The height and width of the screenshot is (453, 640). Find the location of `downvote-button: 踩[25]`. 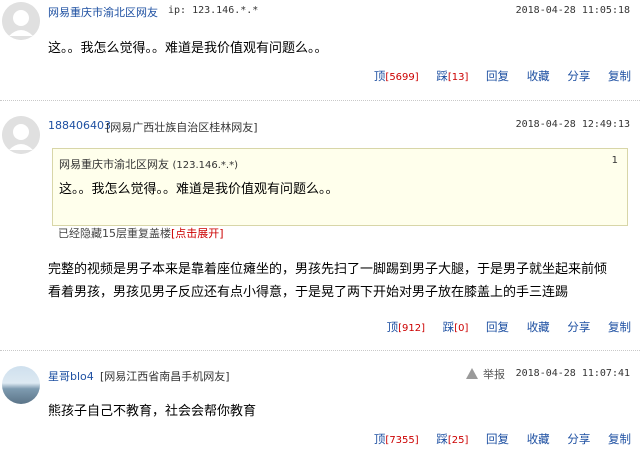

downvote-button: 踩[25] is located at coordinates (452, 439).